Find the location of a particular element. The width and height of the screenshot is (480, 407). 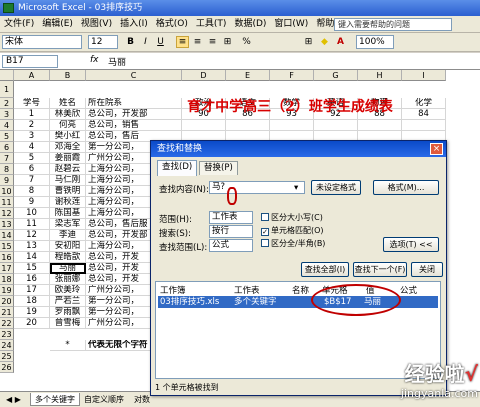

close-icon: × is located at coordinates (436, 149).